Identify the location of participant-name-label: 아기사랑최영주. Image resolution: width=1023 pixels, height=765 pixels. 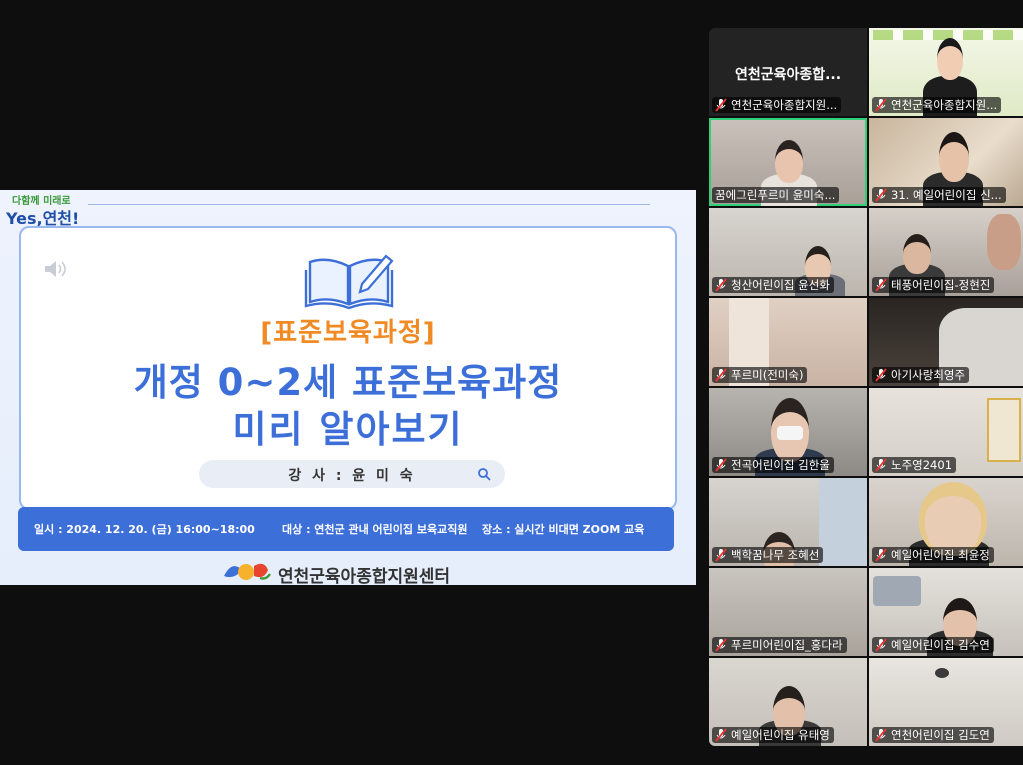
(921, 375).